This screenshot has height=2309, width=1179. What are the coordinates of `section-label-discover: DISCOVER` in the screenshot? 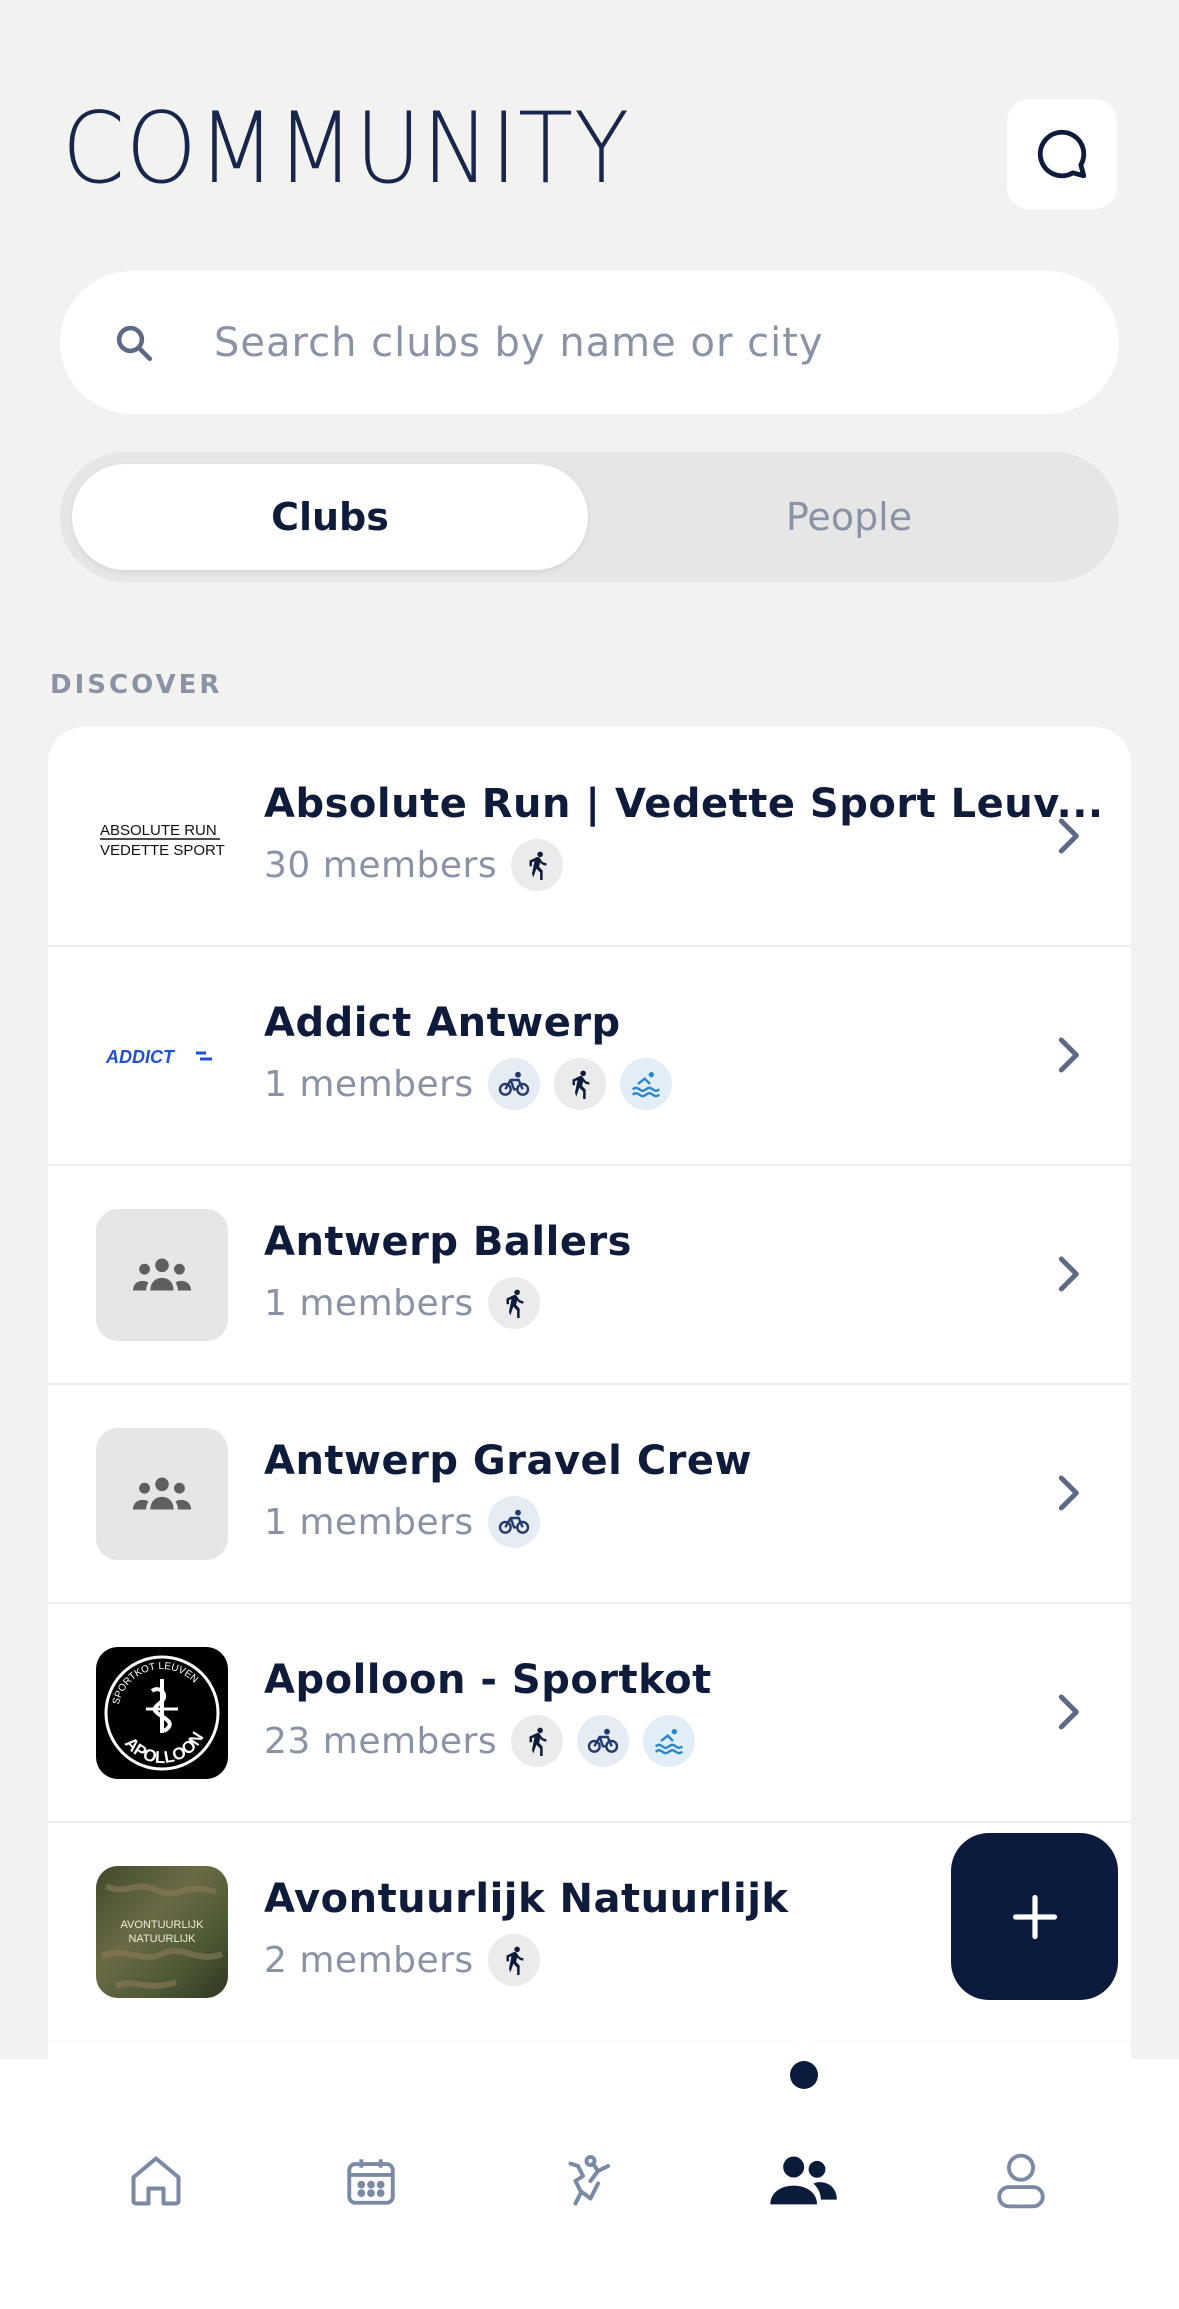 It's located at (136, 685).